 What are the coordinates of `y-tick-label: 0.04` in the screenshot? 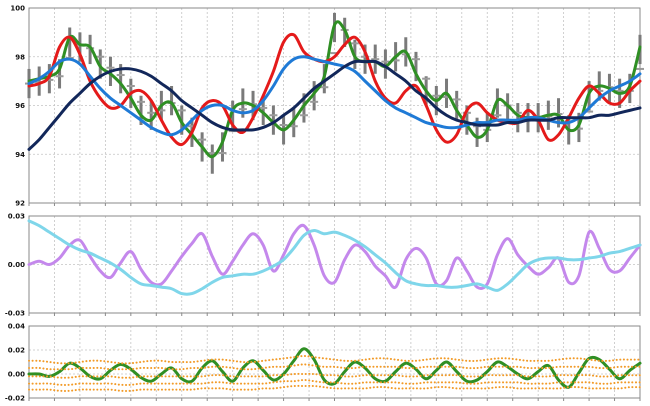 It's located at (16, 327).